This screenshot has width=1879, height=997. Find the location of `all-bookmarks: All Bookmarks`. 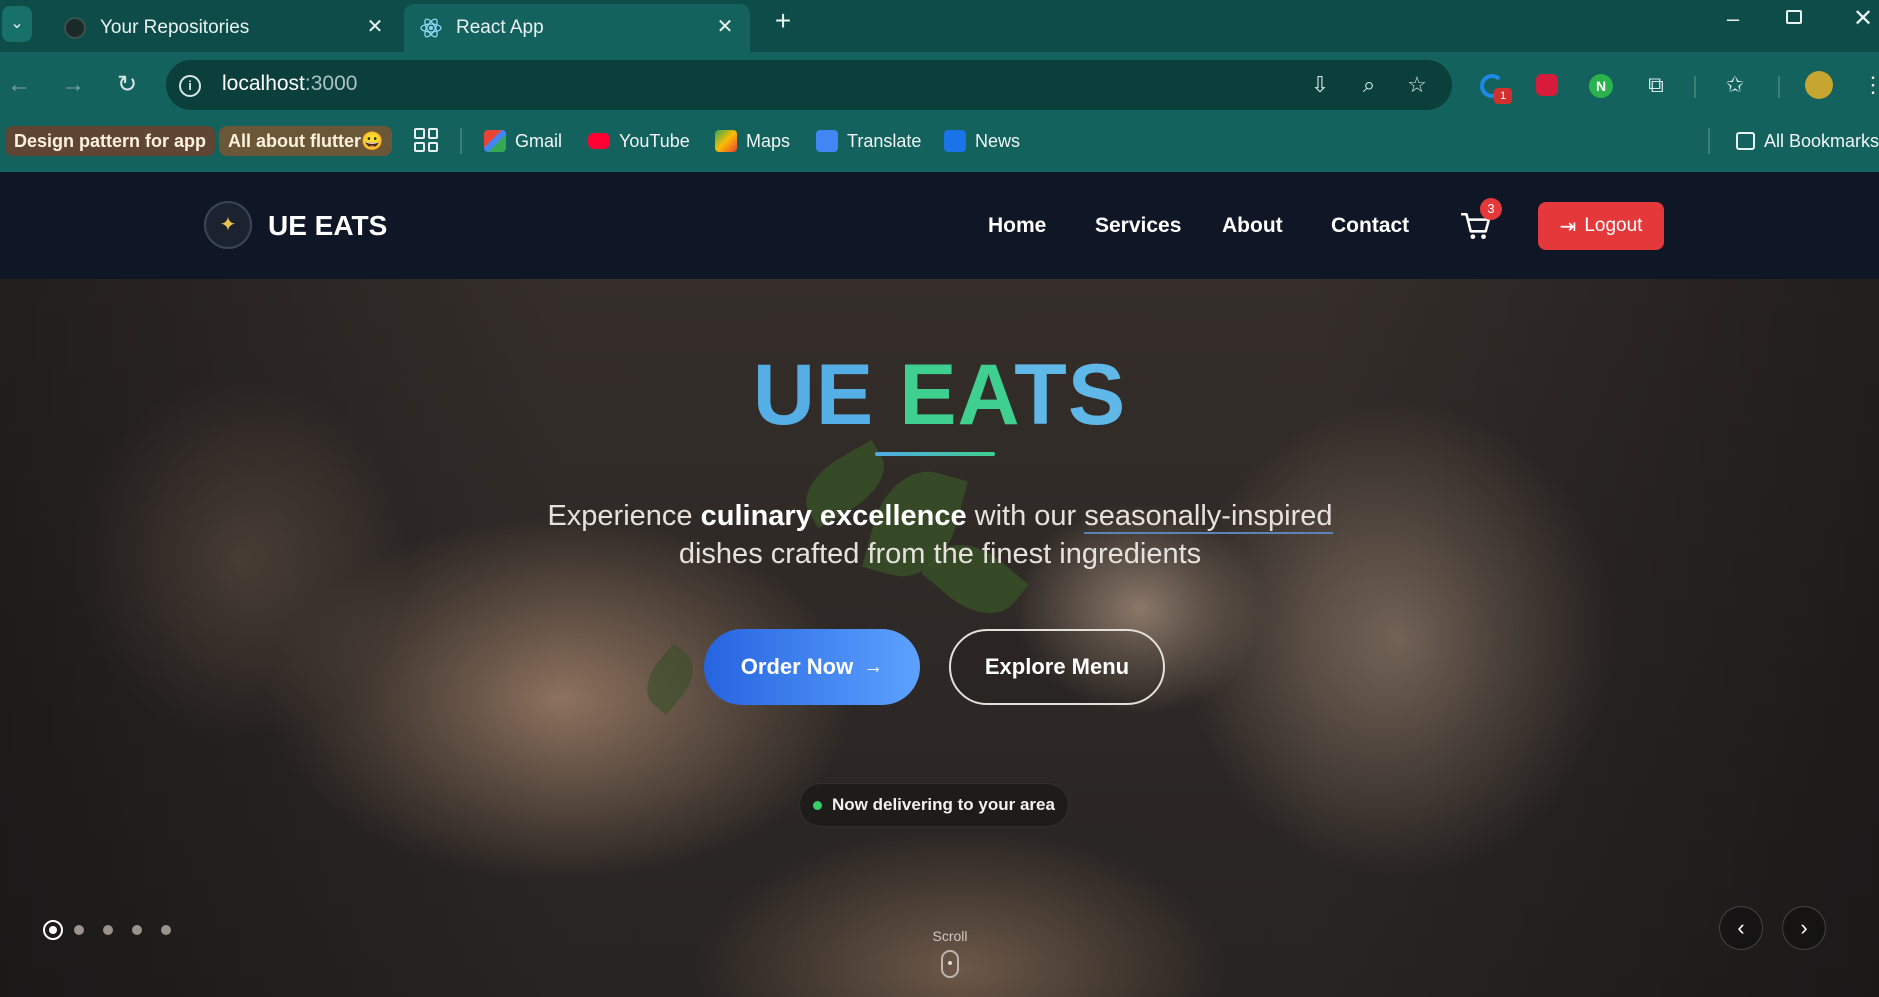

all-bookmarks: All Bookmarks is located at coordinates (1807, 141).